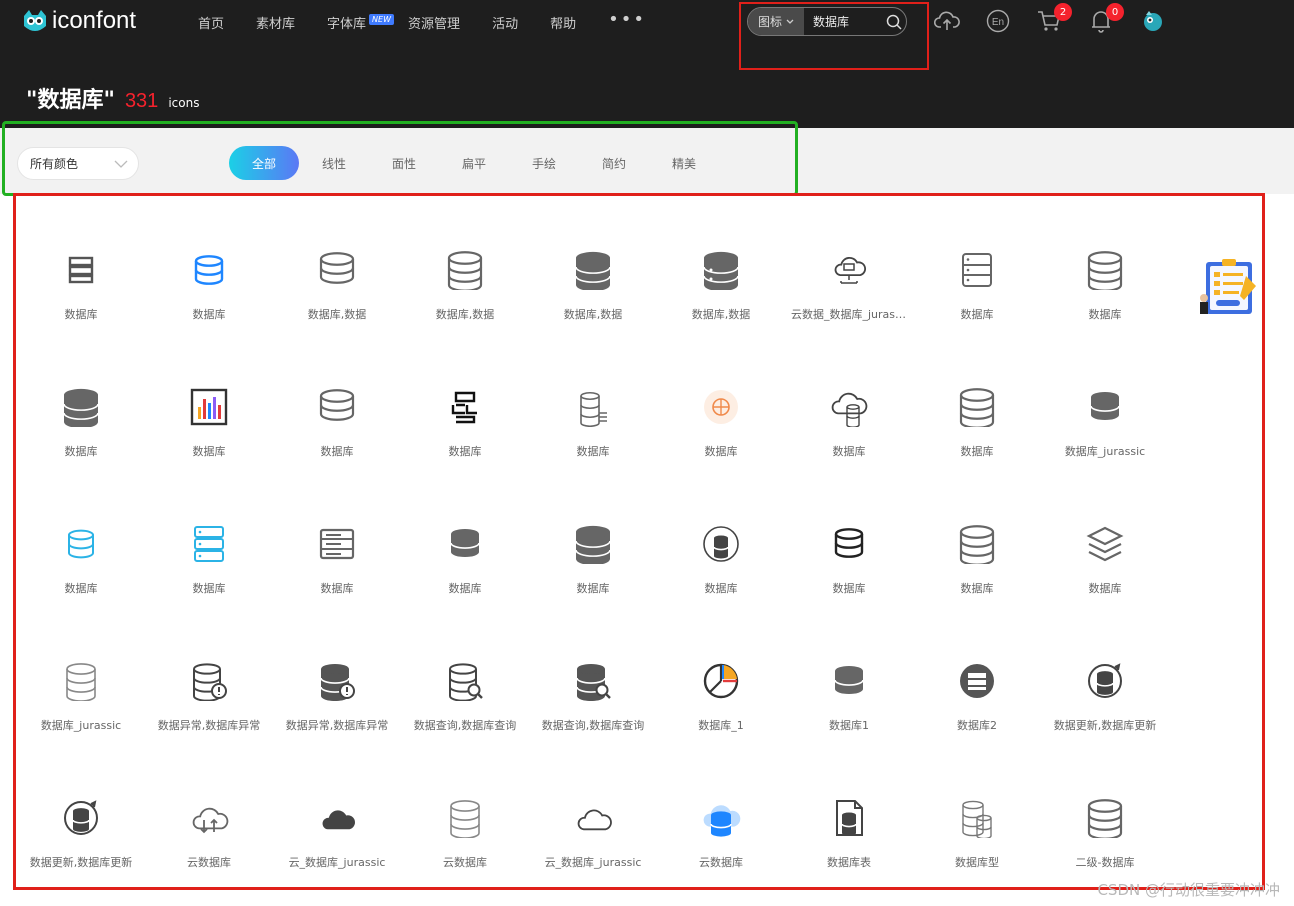 The image size is (1294, 906). Describe the element at coordinates (347, 24) in the screenshot. I see `nav-label: 字体库` at that location.